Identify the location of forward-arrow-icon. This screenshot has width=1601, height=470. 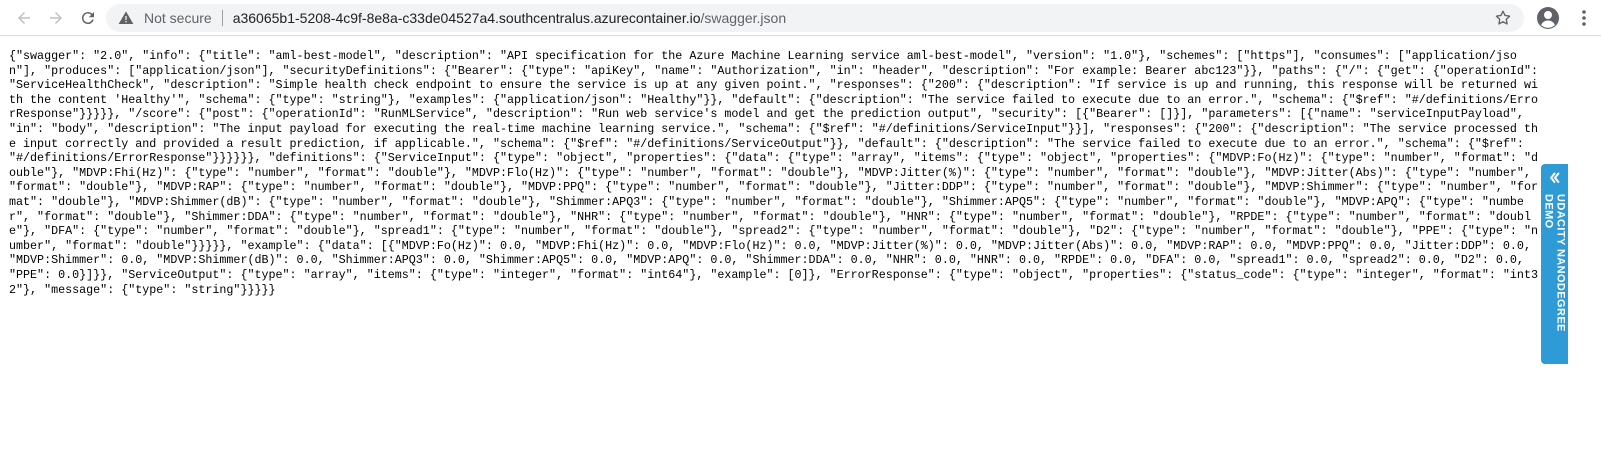
(56, 17).